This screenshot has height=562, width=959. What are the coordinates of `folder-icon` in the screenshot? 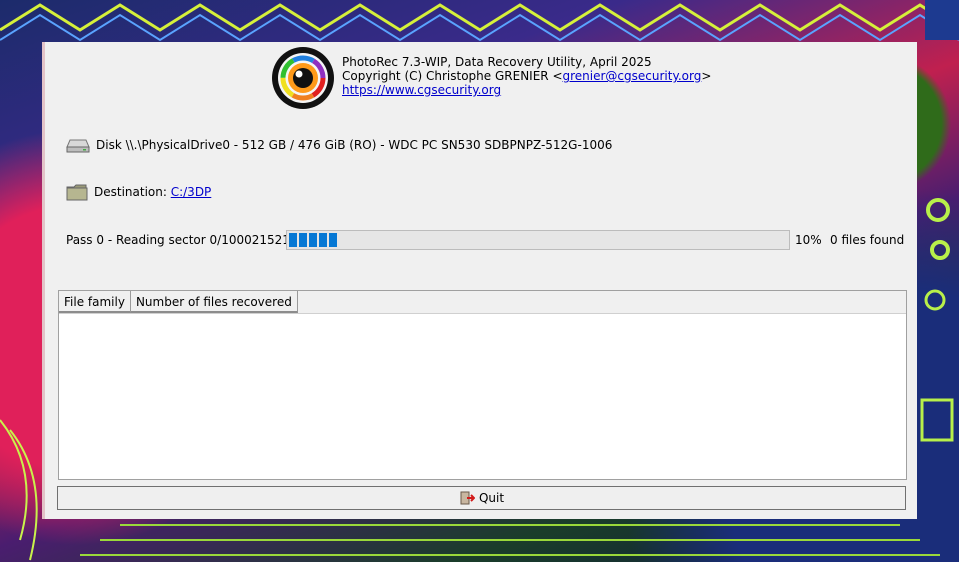 It's located at (77, 192).